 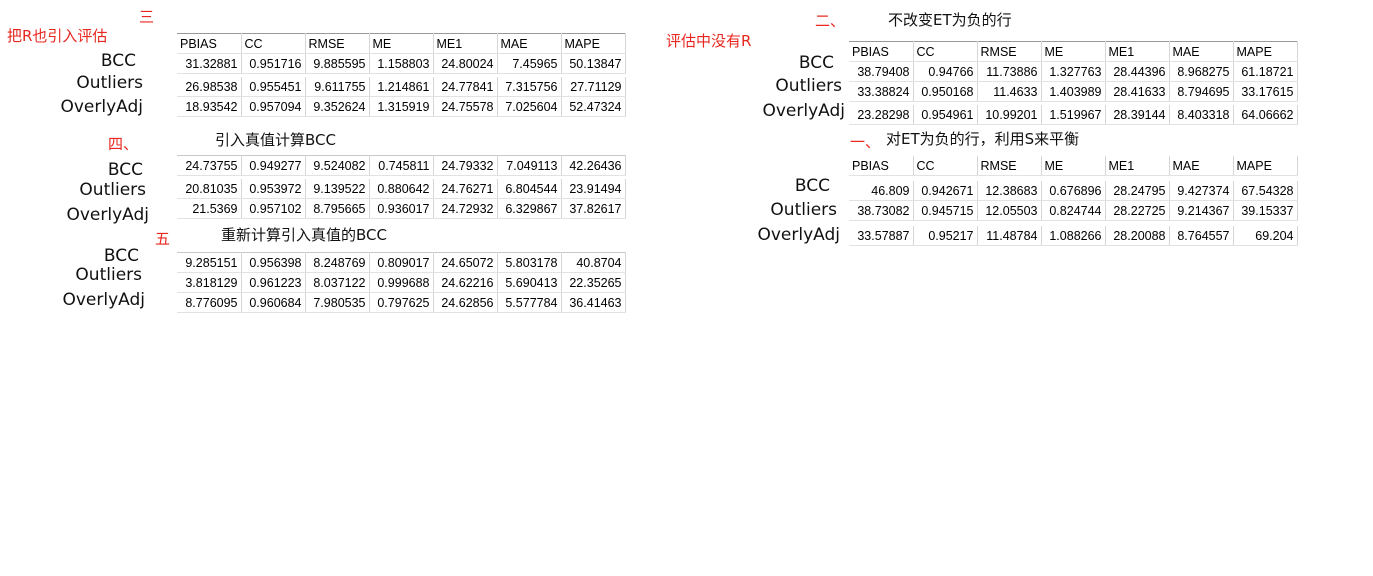 What do you see at coordinates (1009, 91) in the screenshot?
I see `cell: 11.4633` at bounding box center [1009, 91].